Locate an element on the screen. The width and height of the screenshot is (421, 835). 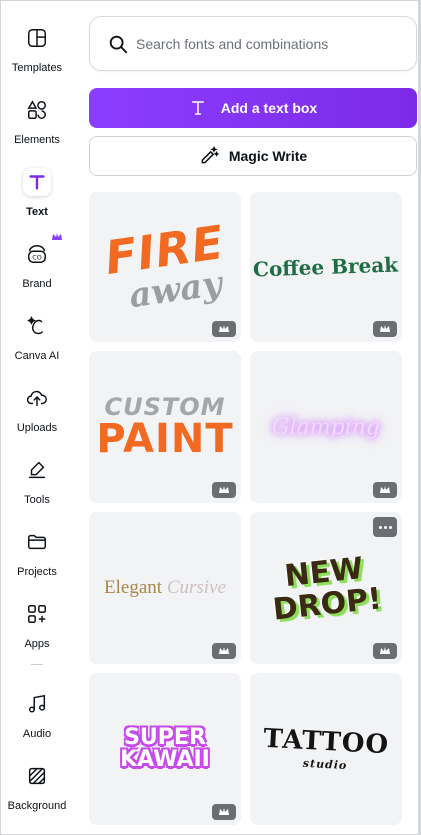
sidebar-item-brand: CO Brand is located at coordinates (37, 267).